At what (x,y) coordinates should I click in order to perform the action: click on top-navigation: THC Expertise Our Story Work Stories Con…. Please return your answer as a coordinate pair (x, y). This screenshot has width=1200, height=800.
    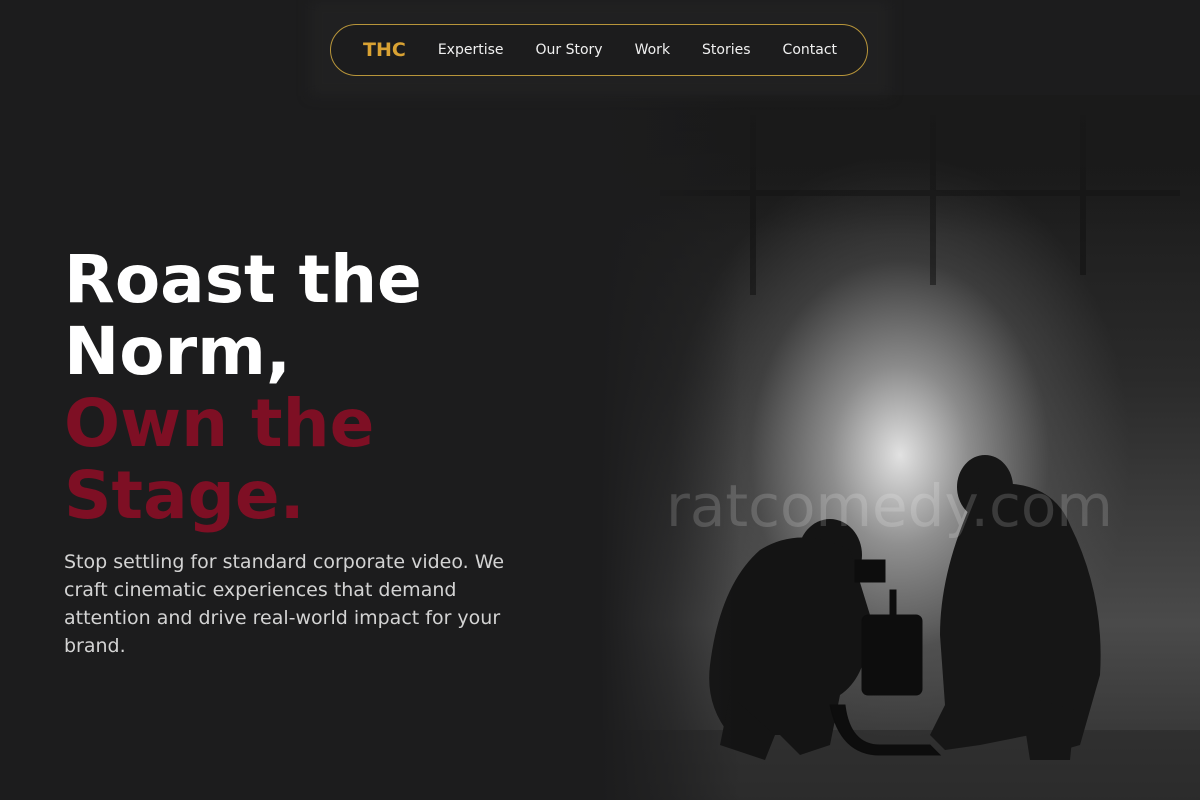
    Looking at the image, I should click on (599, 50).